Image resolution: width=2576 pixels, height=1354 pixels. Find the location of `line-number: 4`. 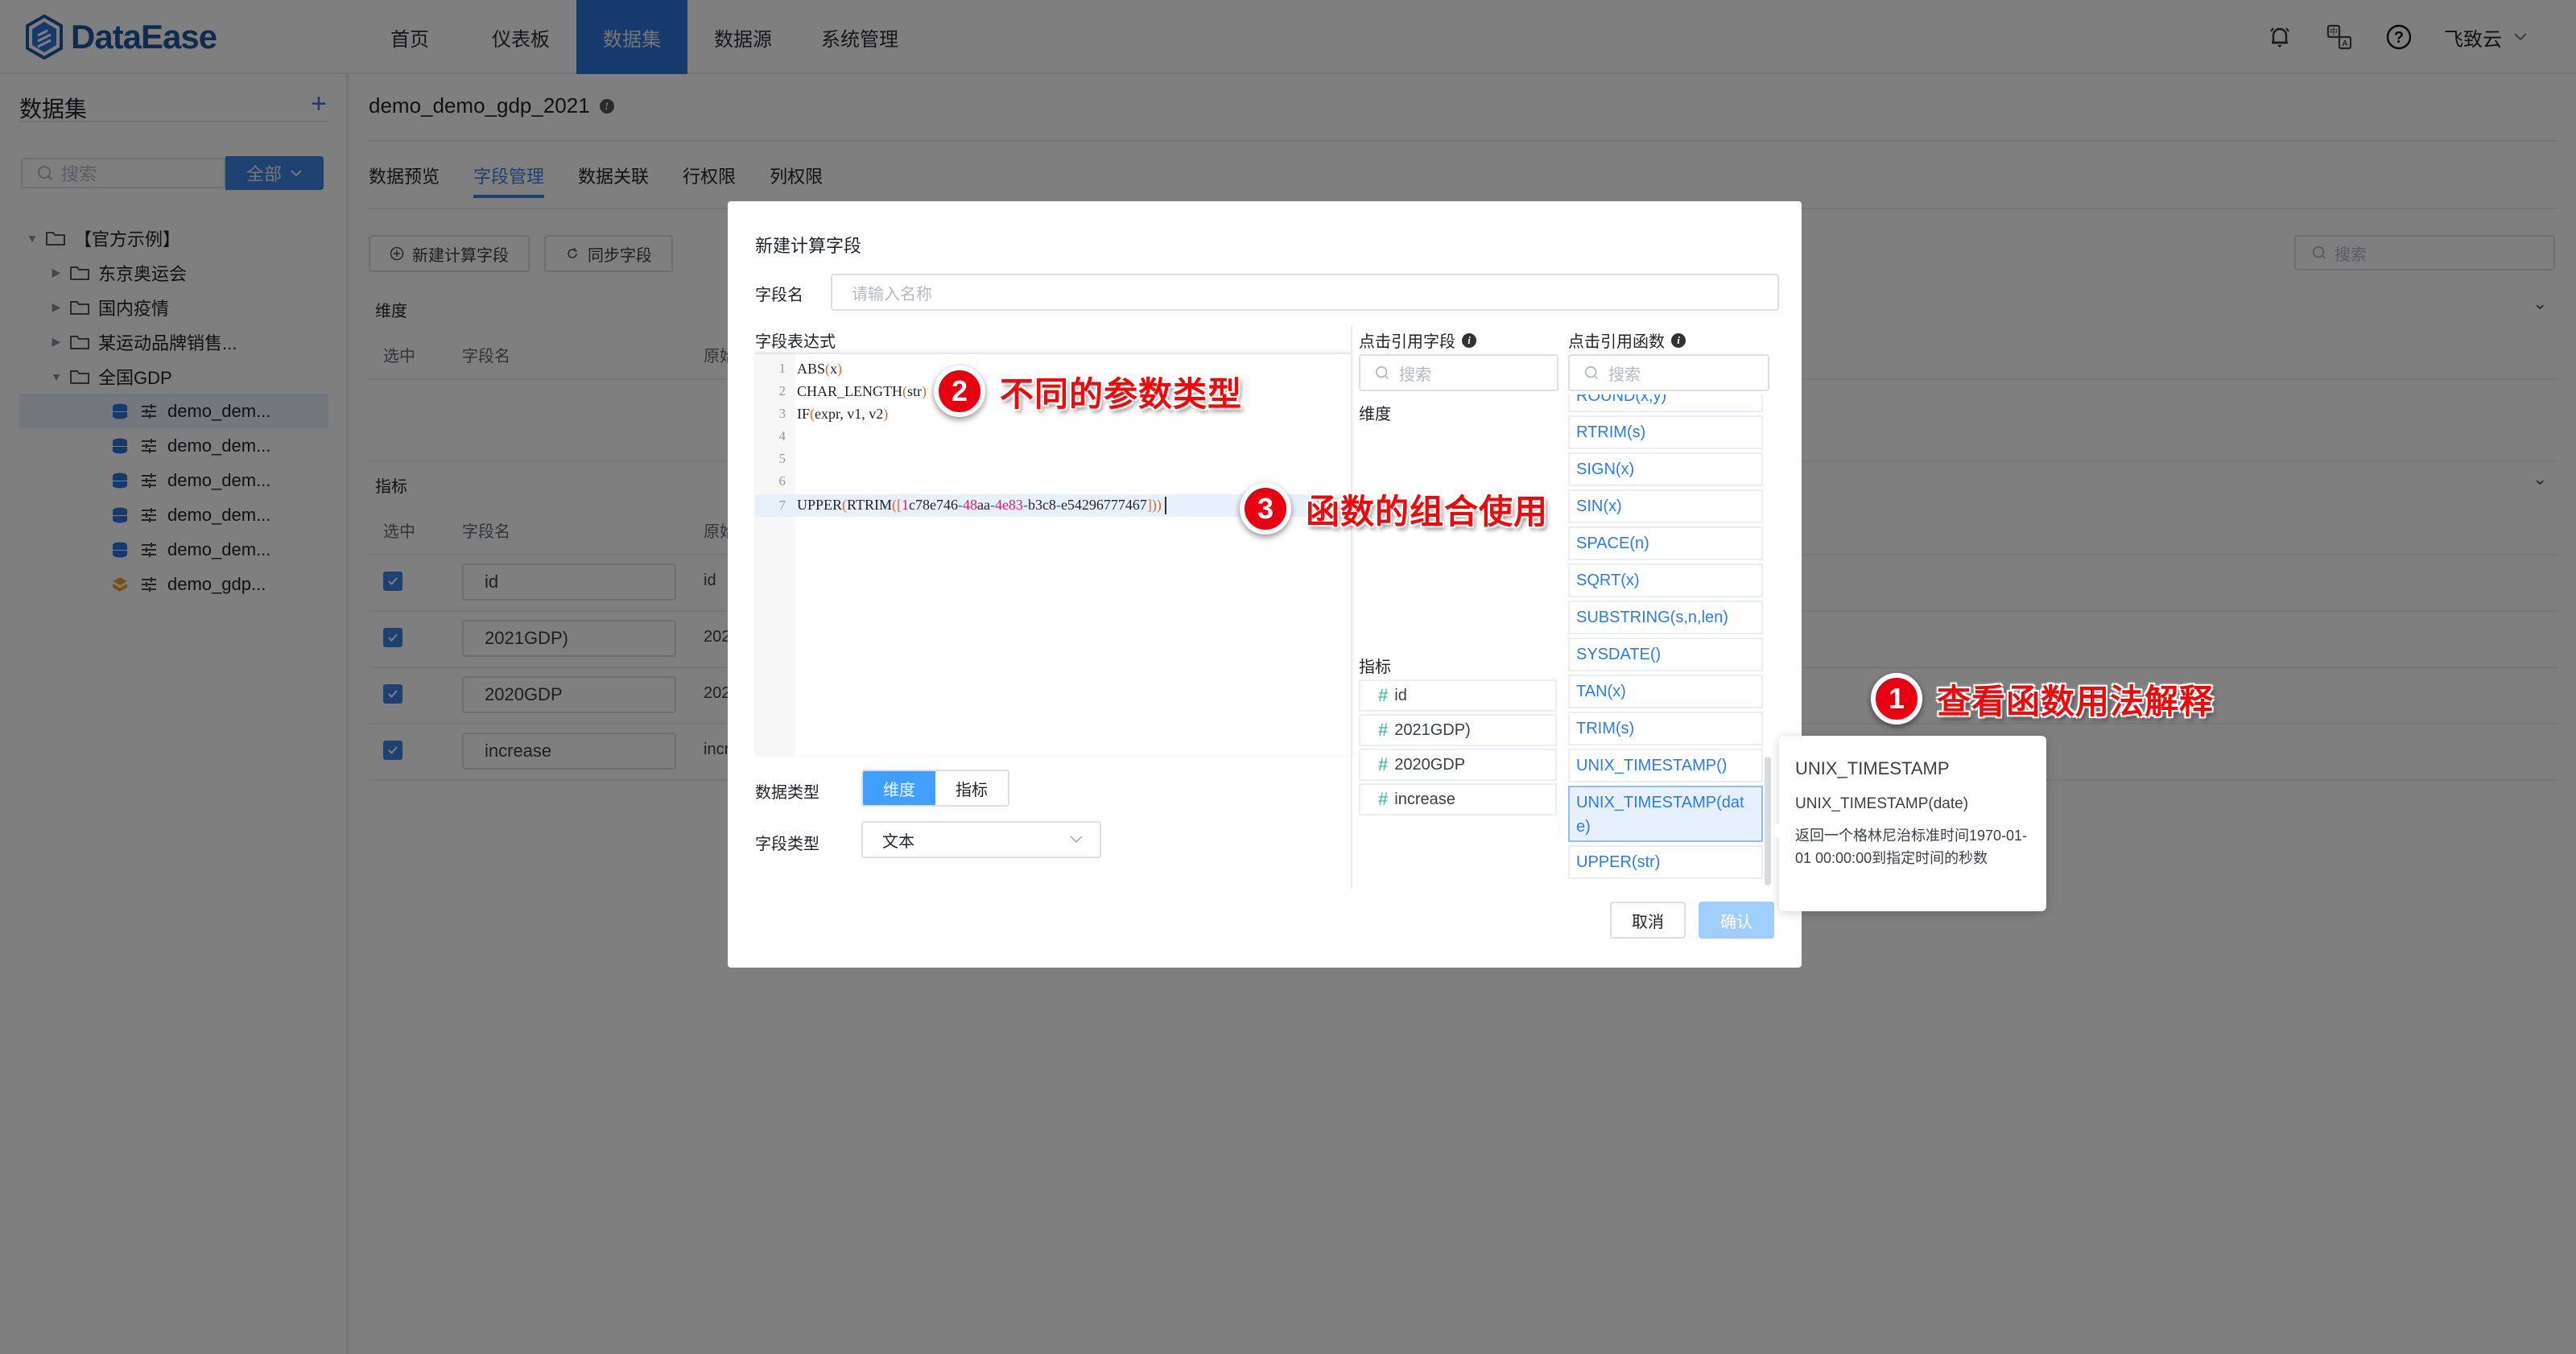

line-number: 4 is located at coordinates (782, 436).